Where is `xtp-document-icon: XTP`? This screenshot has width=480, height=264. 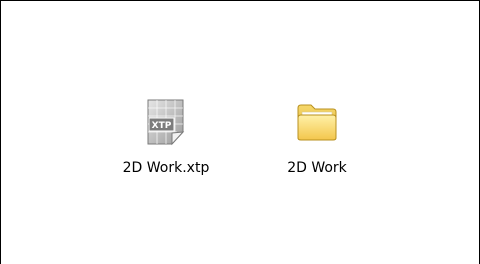 xtp-document-icon: XTP is located at coordinates (166, 122).